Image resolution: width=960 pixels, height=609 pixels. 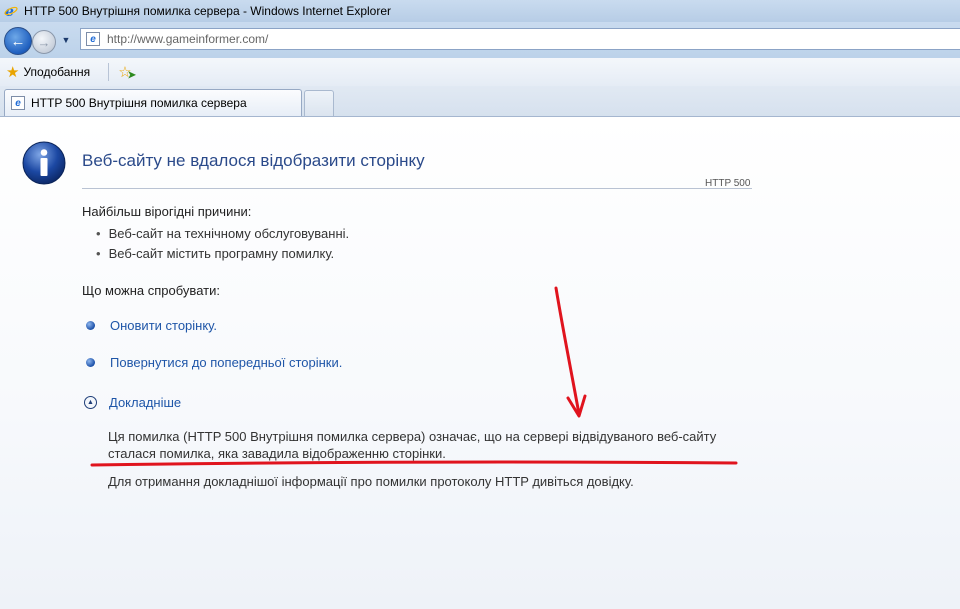 I want to click on chevron-up-icon: ▲, so click(x=90, y=402).